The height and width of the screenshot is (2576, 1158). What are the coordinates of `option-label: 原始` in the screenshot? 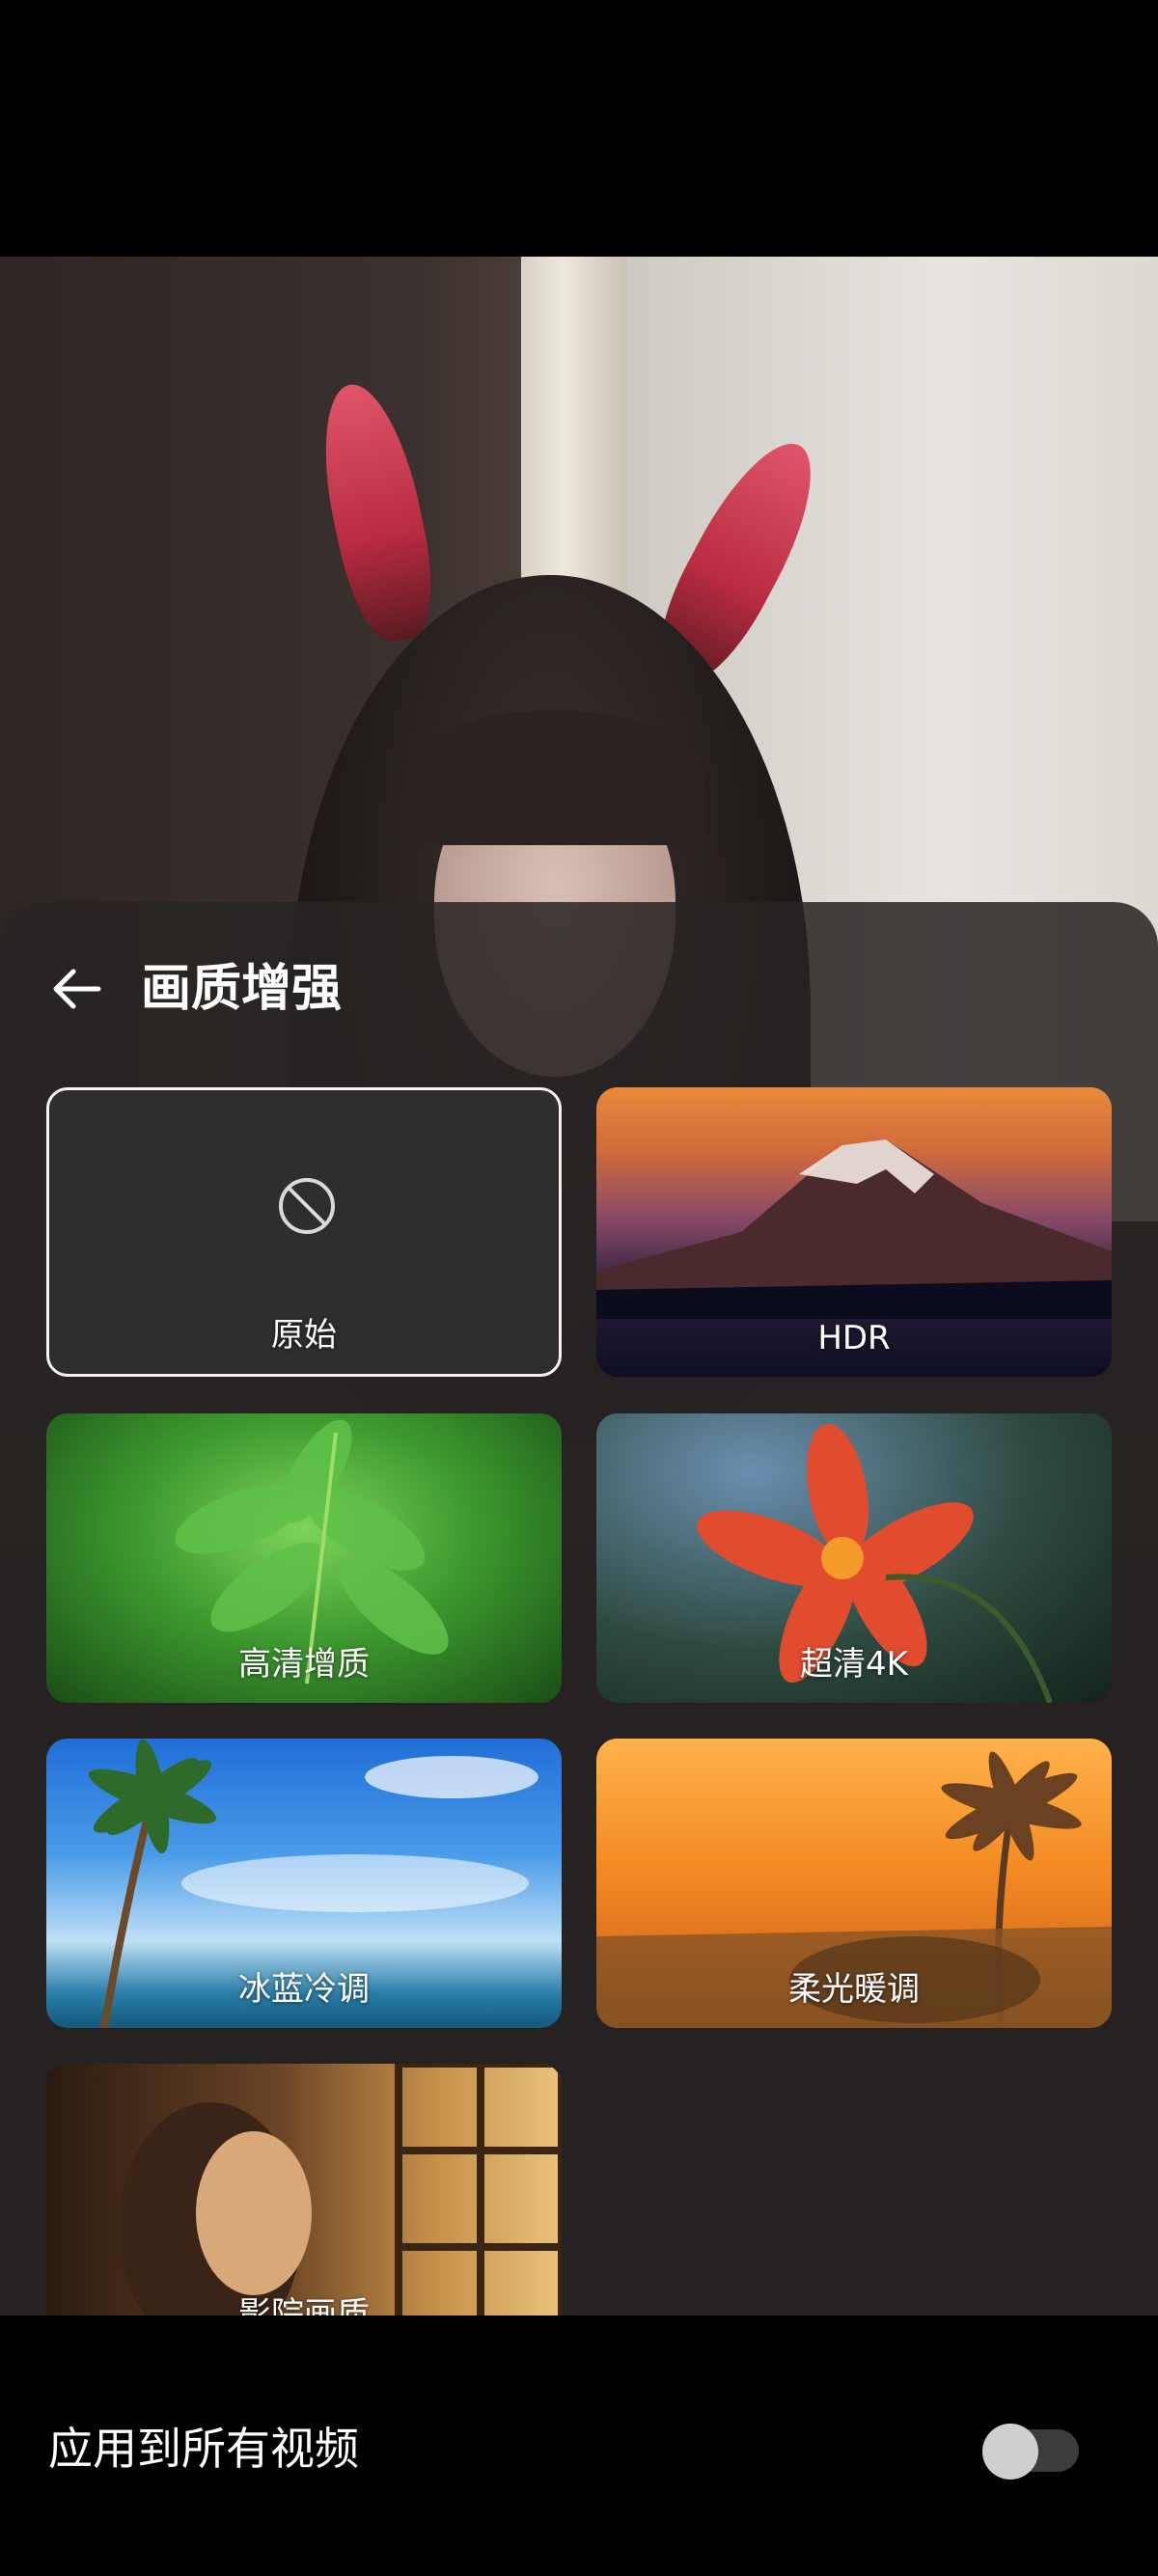 It's located at (304, 1336).